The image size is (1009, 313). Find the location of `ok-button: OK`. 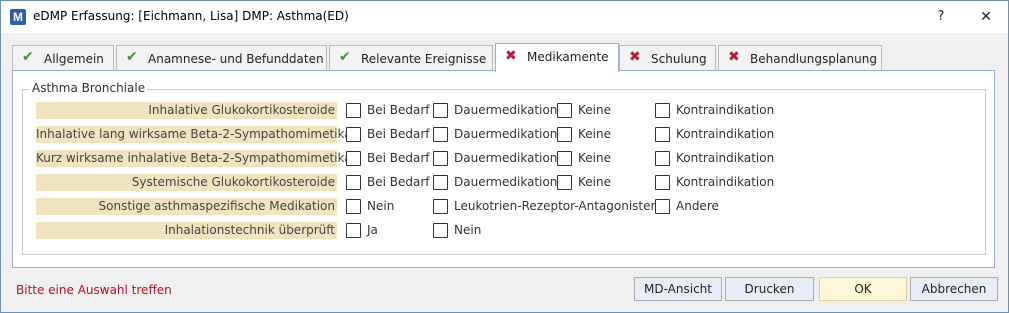

ok-button: OK is located at coordinates (863, 289).